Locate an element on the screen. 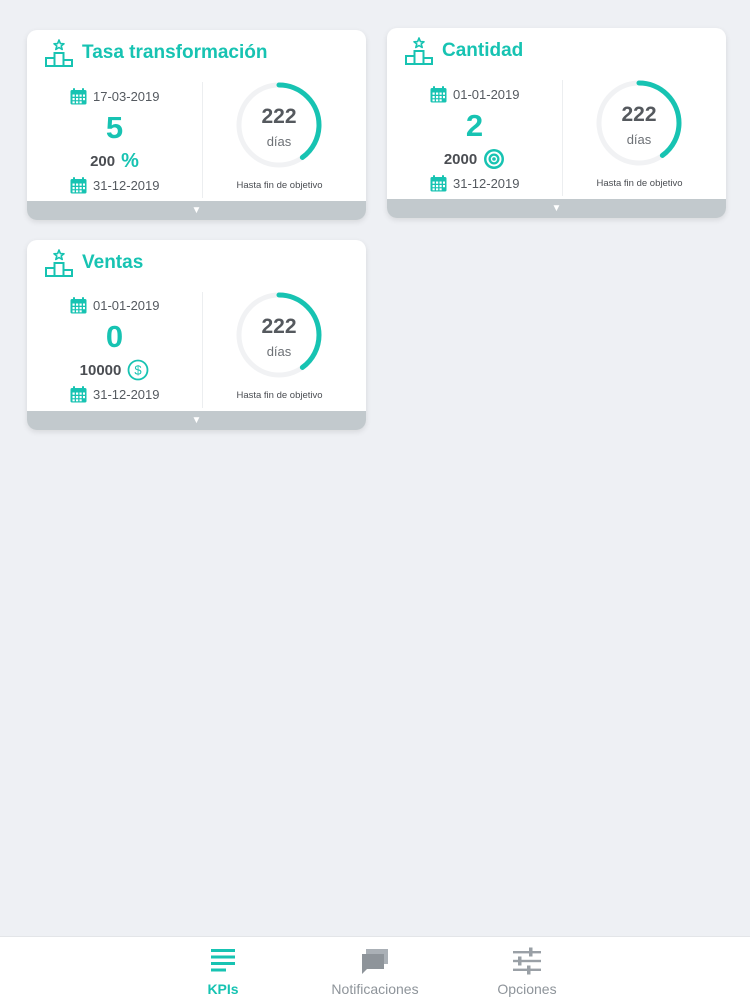  list-icon is located at coordinates (223, 960).